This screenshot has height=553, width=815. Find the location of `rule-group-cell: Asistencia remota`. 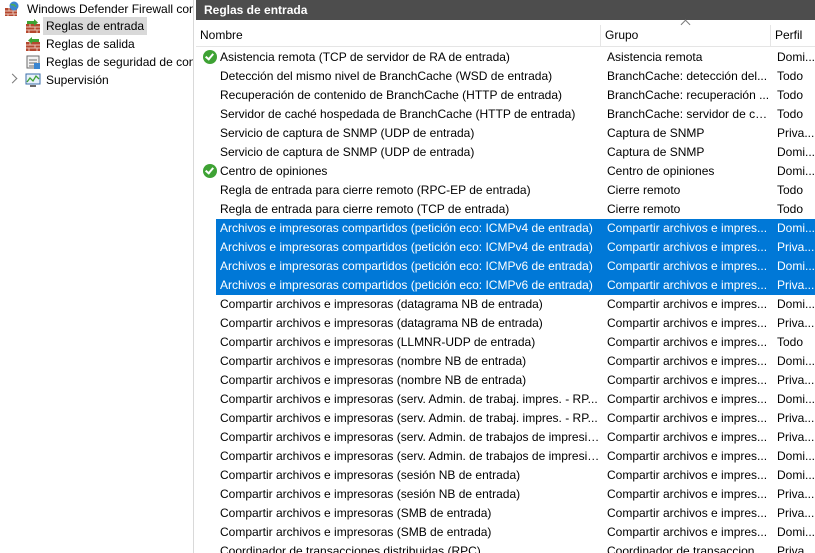

rule-group-cell: Asistencia remota is located at coordinates (655, 57).